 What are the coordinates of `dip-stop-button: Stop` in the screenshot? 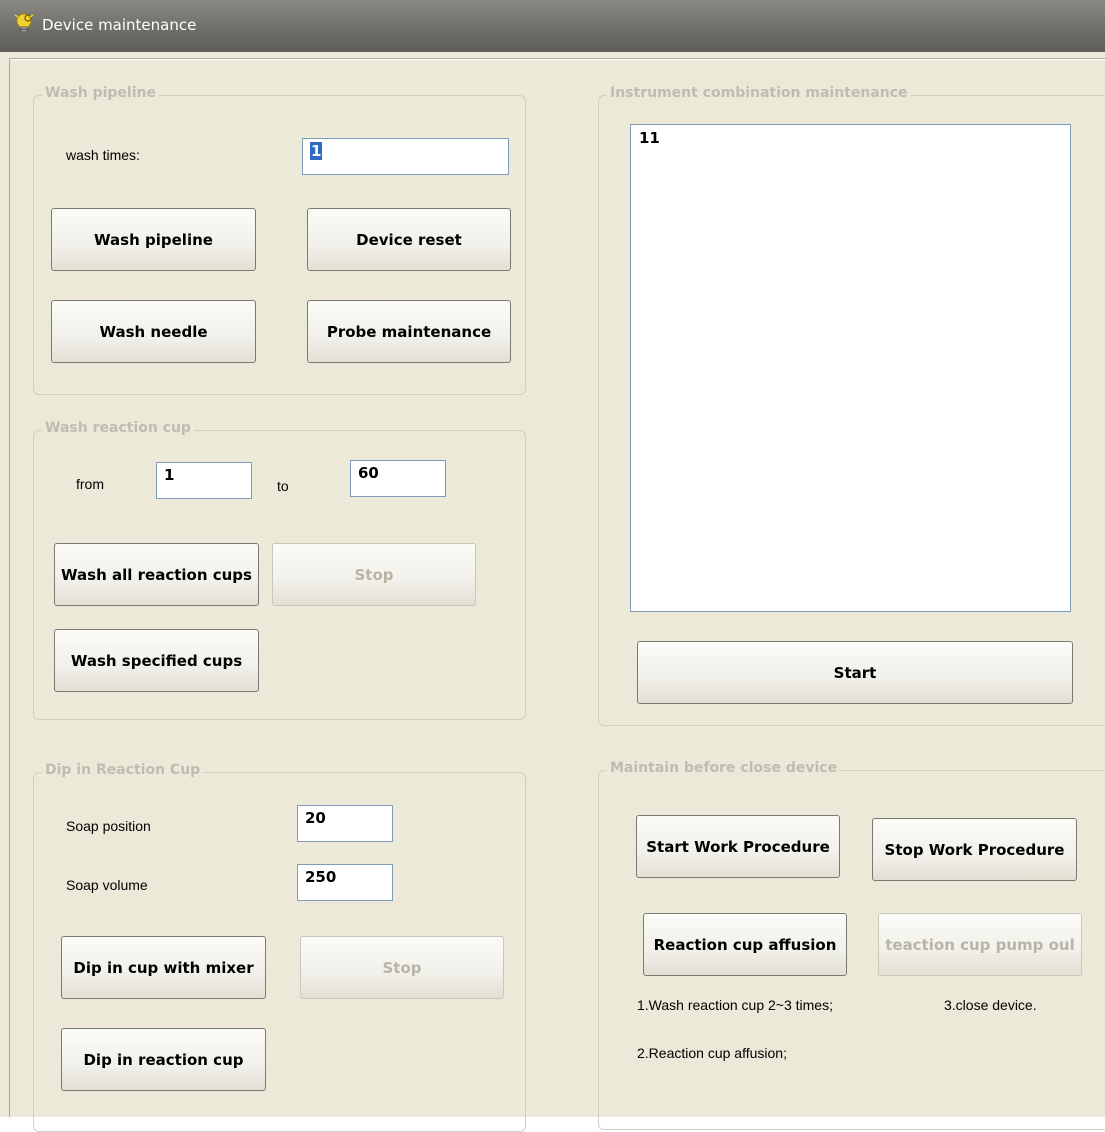 It's located at (402, 967).